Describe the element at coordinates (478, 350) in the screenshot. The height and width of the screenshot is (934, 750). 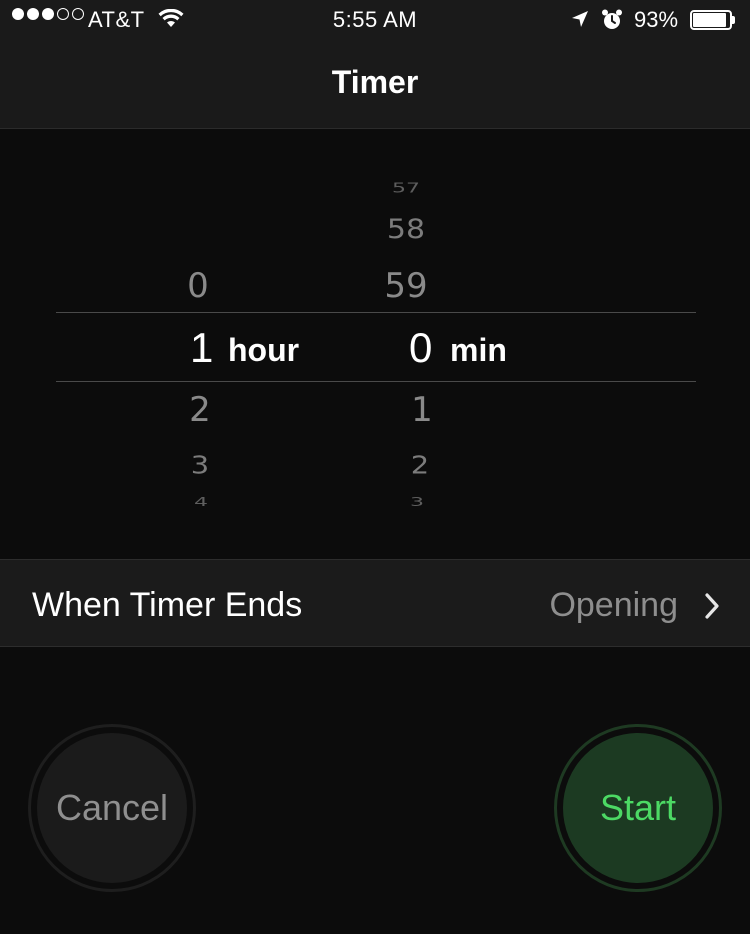
I see `minutes-unit-label: min` at that location.